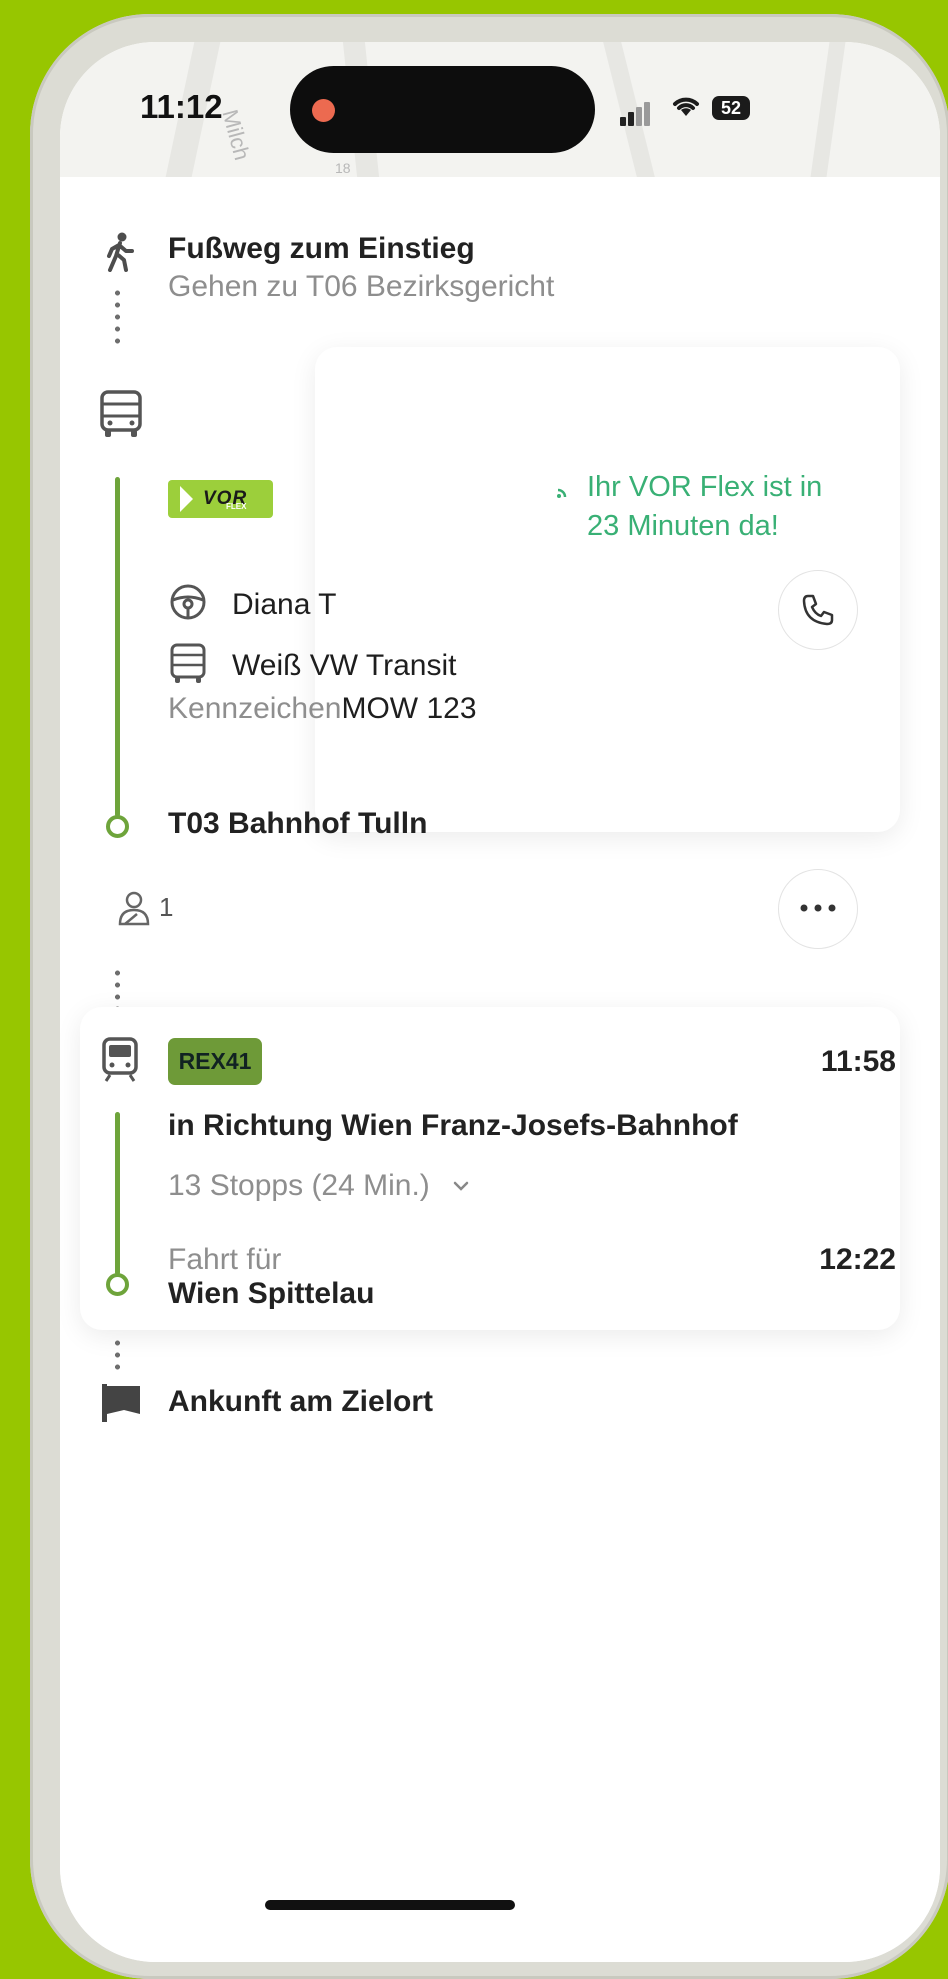 The height and width of the screenshot is (1979, 948). What do you see at coordinates (134, 908) in the screenshot?
I see `passenger-icon` at bounding box center [134, 908].